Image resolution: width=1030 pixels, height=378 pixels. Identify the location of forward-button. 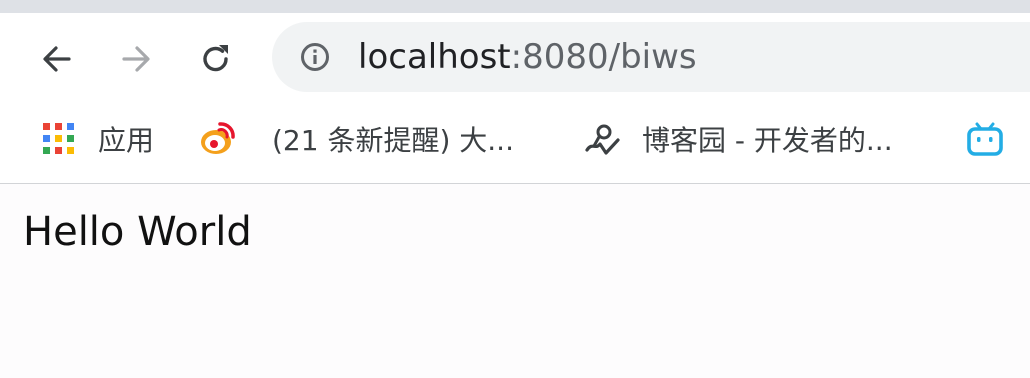
(136, 59).